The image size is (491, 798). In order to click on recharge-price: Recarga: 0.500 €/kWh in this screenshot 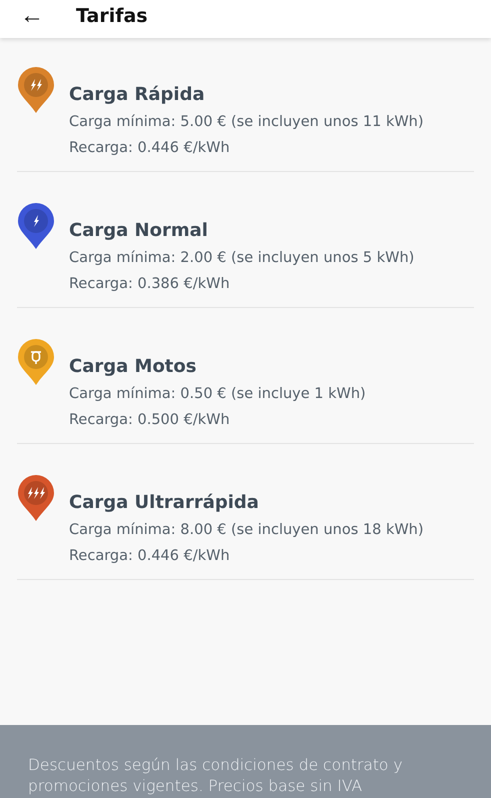, I will do `click(150, 420)`.